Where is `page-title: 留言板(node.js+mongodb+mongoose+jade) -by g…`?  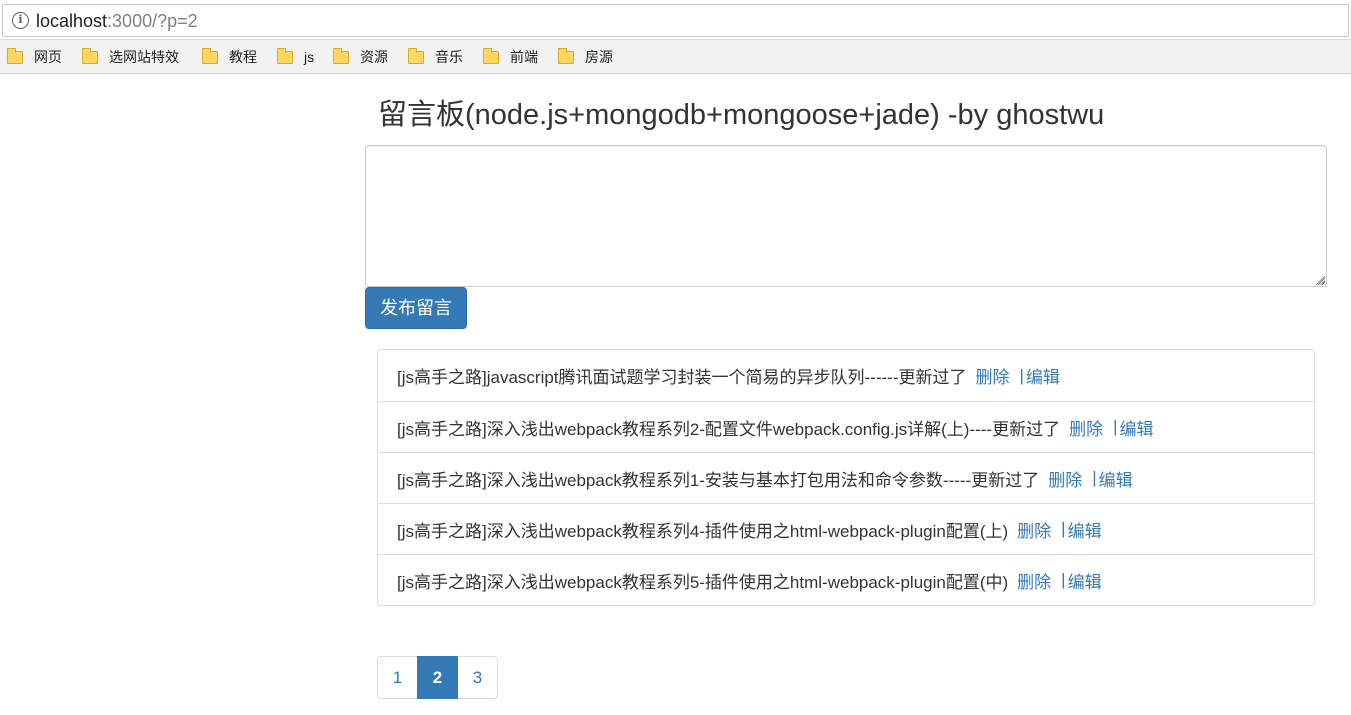 page-title: 留言板(node.js+mongodb+mongoose+jade) -by g… is located at coordinates (741, 115).